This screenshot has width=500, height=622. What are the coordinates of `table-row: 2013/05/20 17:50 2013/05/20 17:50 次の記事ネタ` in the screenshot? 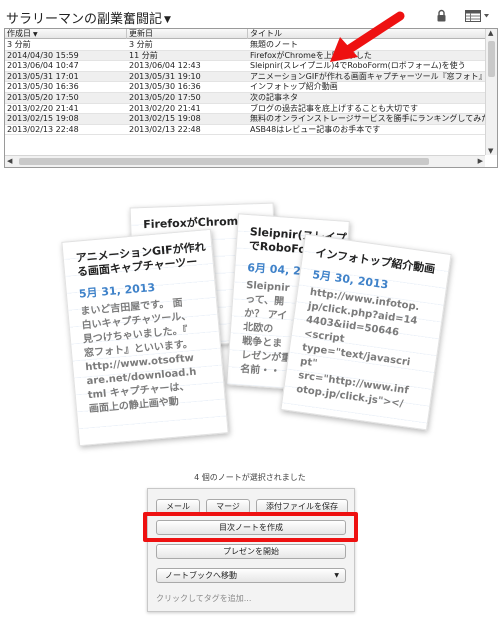 It's located at (245, 98).